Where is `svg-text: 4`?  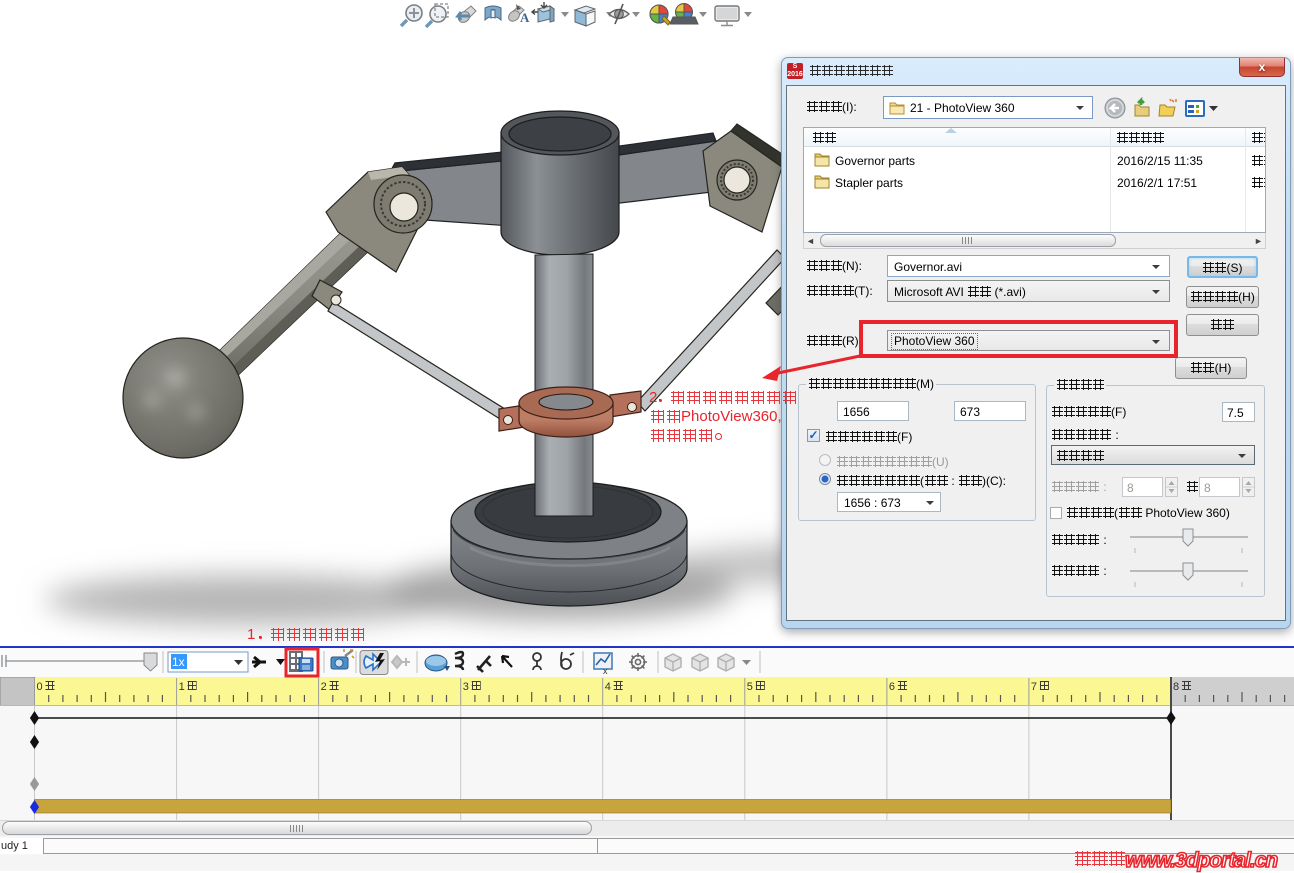 svg-text: 4 is located at coordinates (608, 687).